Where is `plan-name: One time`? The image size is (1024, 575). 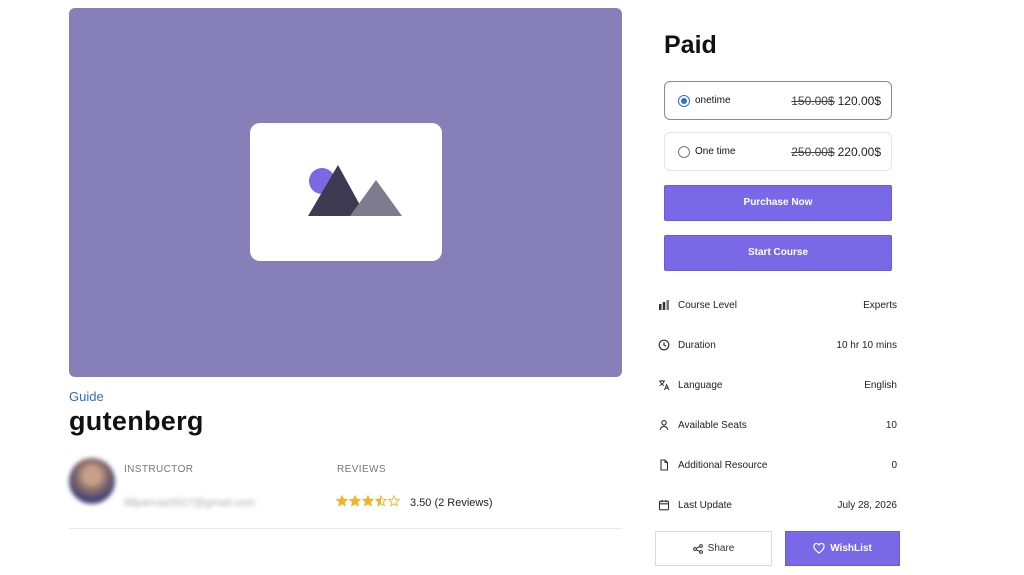
plan-name: One time is located at coordinates (715, 151).